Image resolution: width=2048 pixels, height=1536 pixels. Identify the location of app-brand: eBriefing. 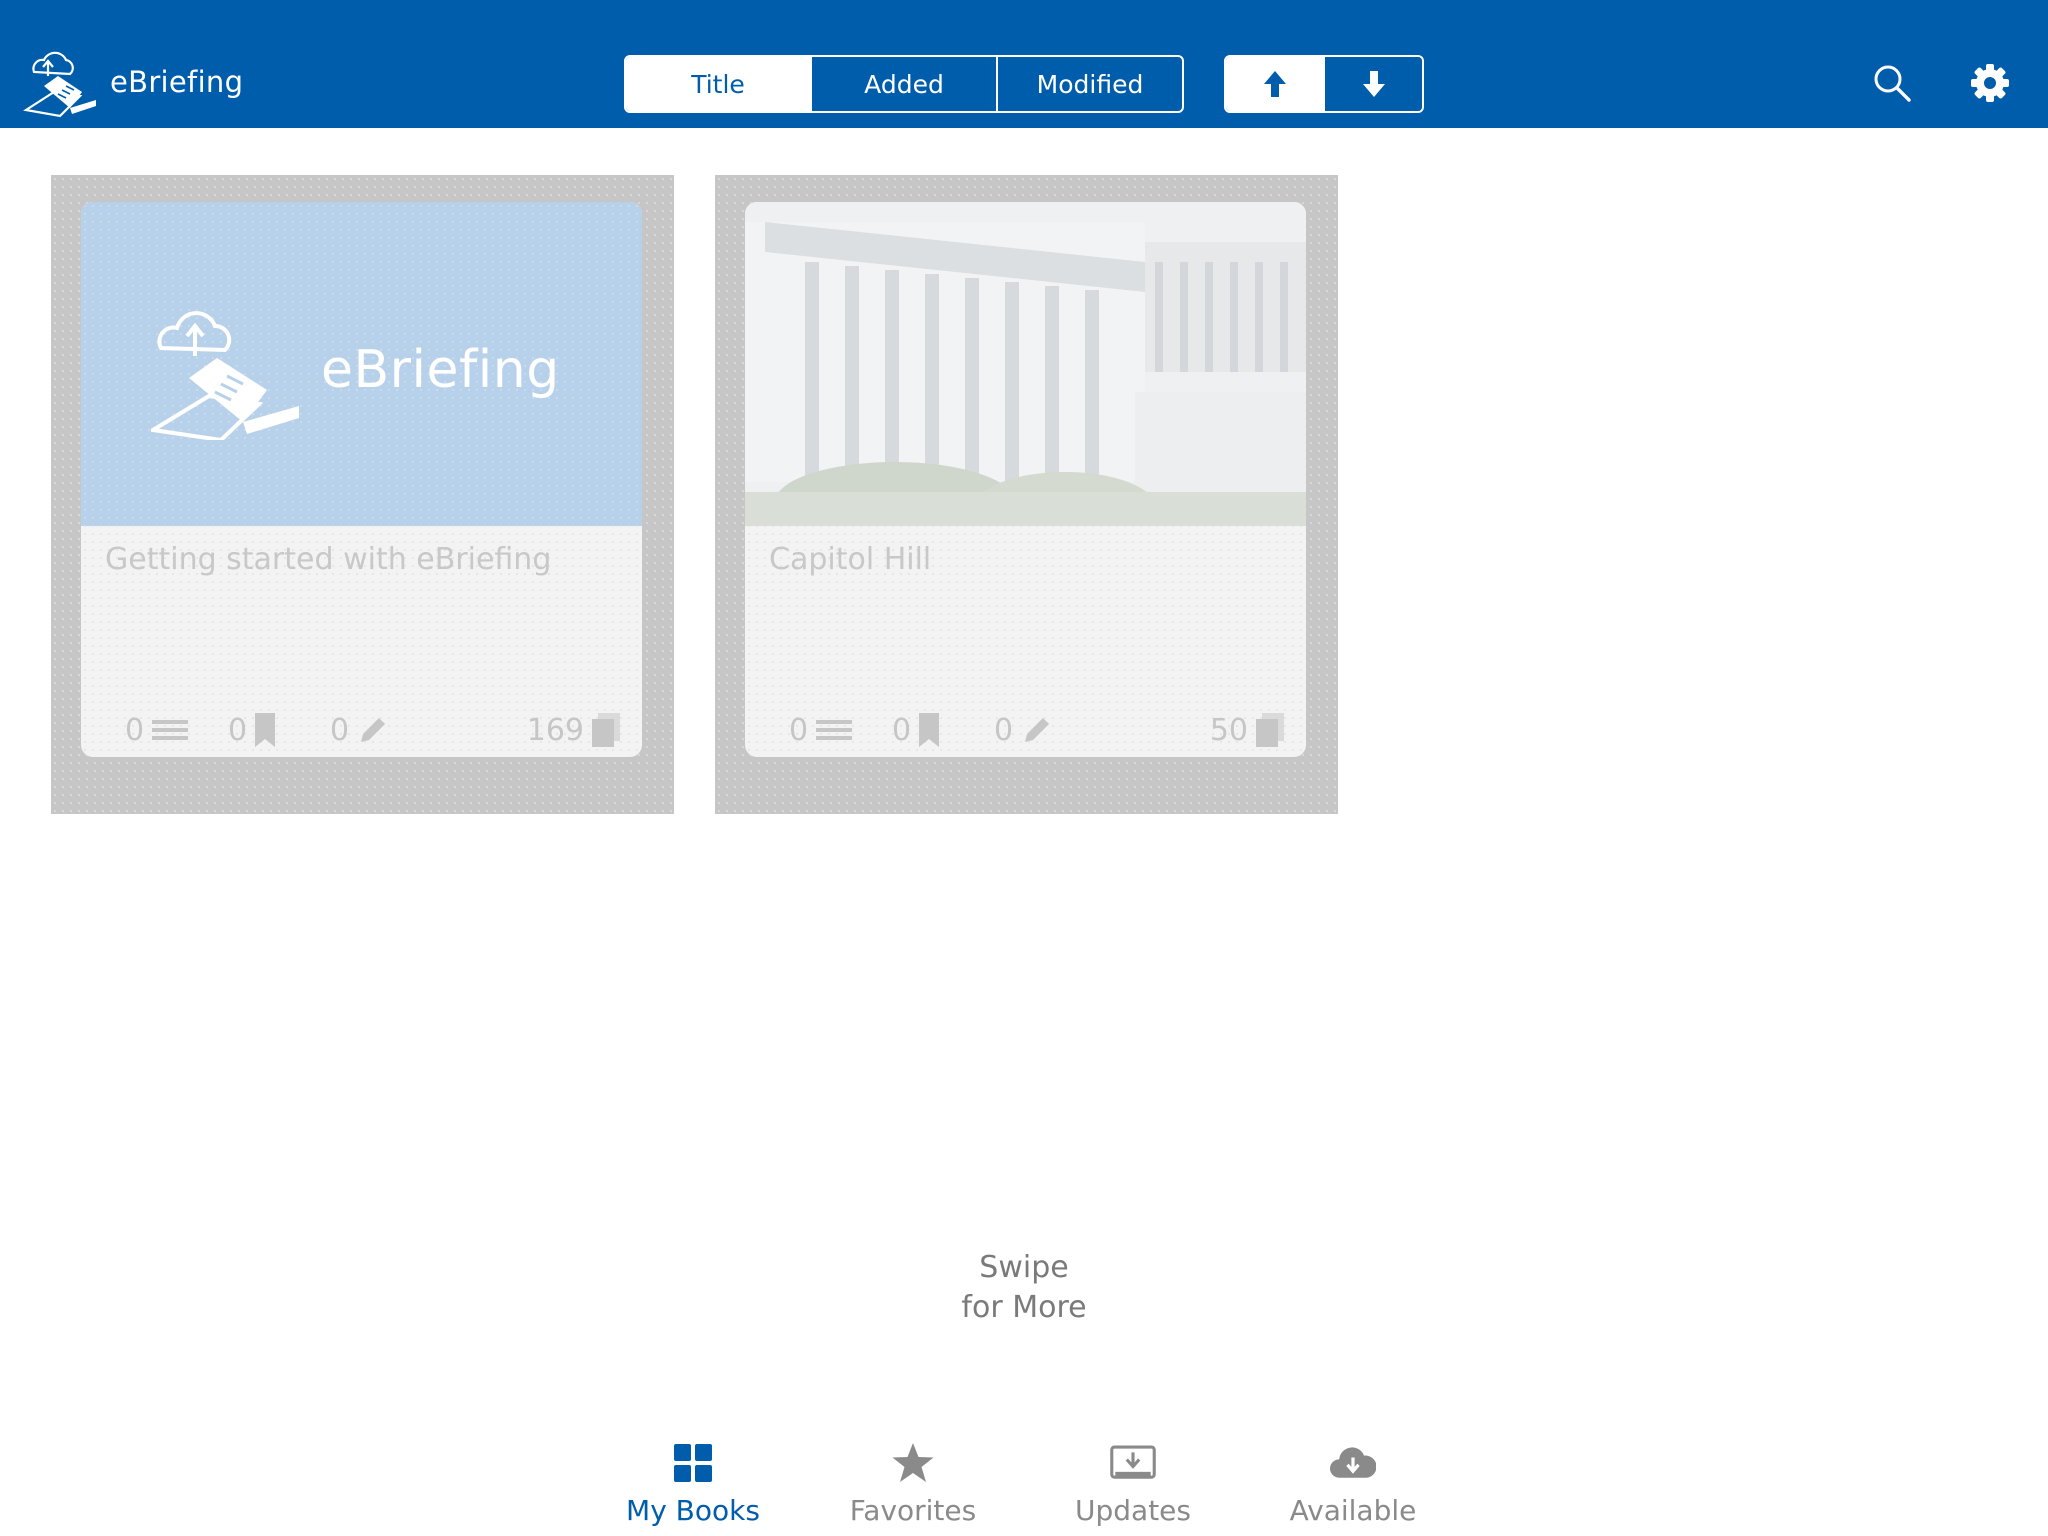
(132, 82).